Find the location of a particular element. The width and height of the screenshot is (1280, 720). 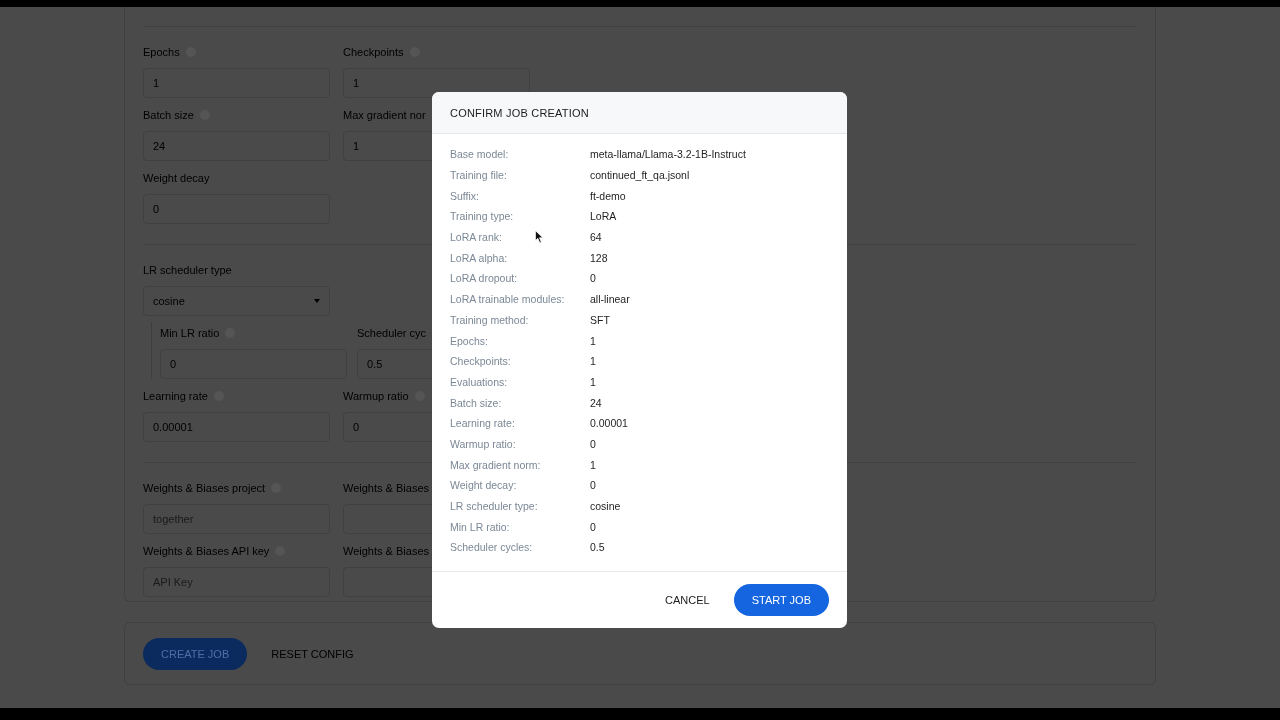

detail-value: 128 is located at coordinates (599, 257).